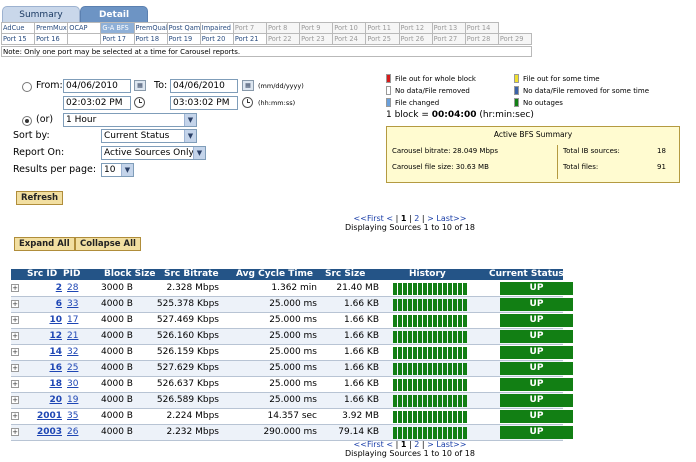 The image size is (696, 462). What do you see at coordinates (316, 39) in the screenshot?
I see `port-option: Port 23` at bounding box center [316, 39].